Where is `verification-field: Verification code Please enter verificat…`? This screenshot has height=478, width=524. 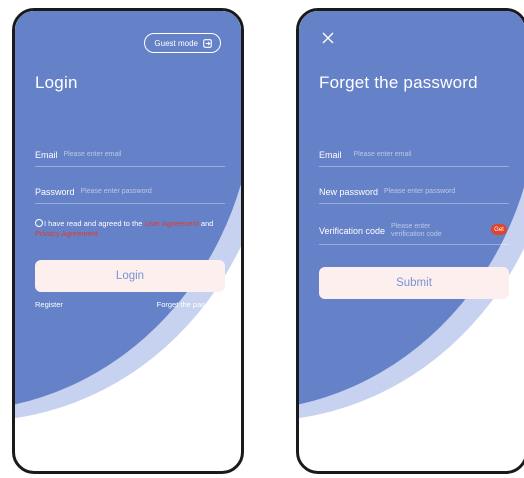
verification-field: Verification code Please enter verificat… is located at coordinates (414, 231).